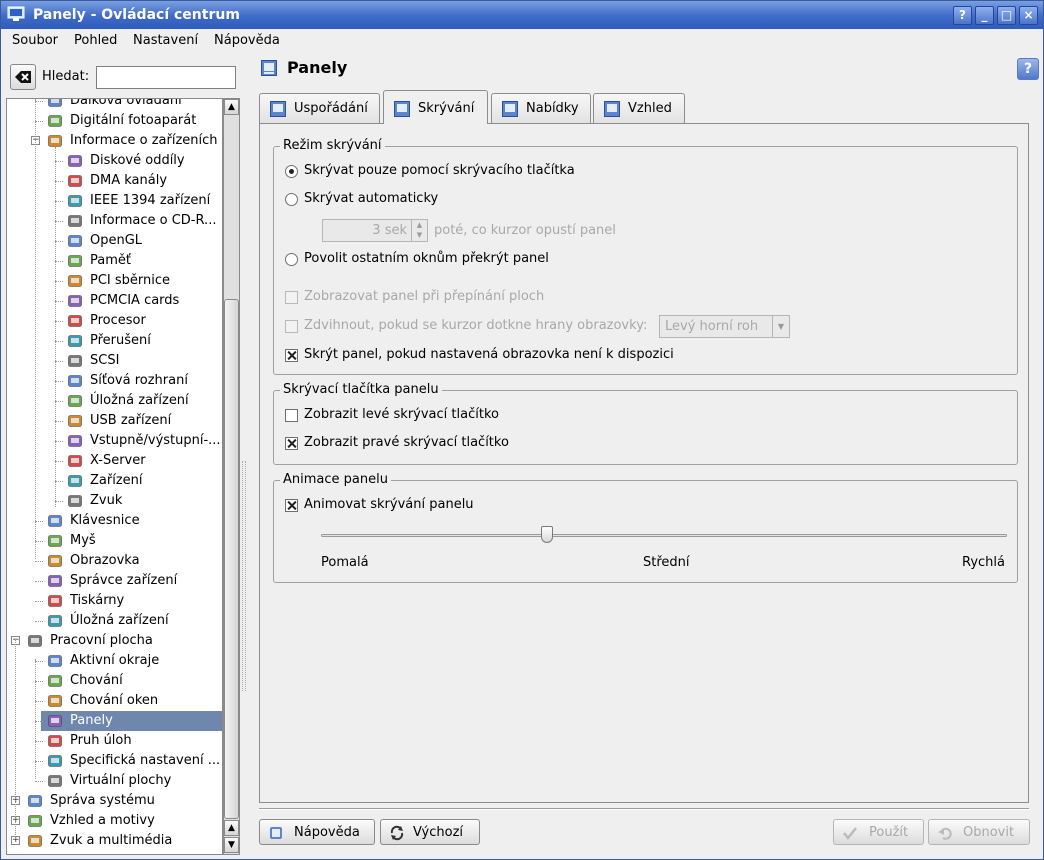  What do you see at coordinates (35, 40) in the screenshot?
I see `menu-file: Soubor` at bounding box center [35, 40].